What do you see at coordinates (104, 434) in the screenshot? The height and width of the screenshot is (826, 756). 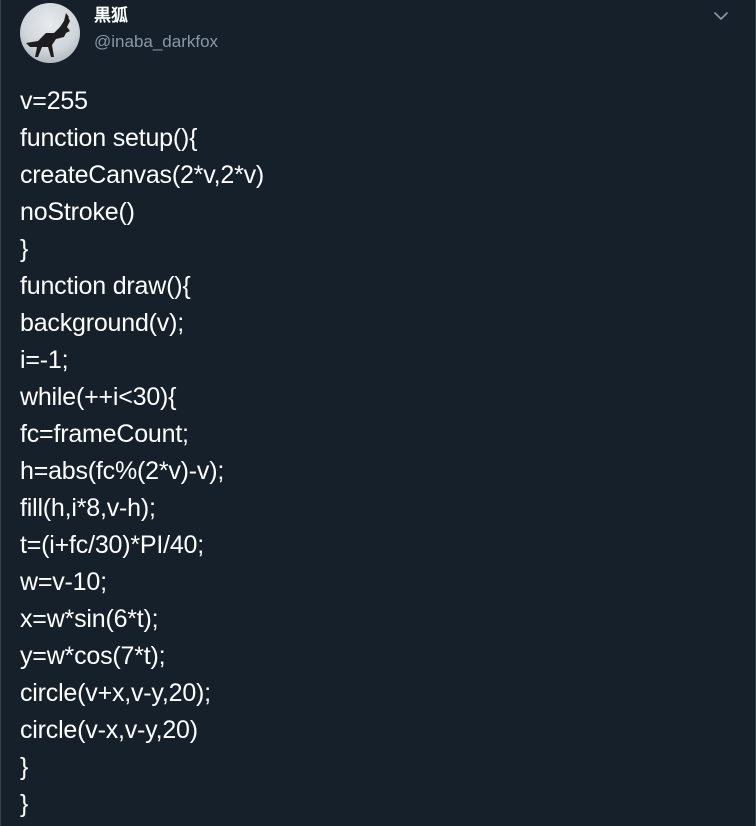 I see `code-line: fc=frameCount;` at bounding box center [104, 434].